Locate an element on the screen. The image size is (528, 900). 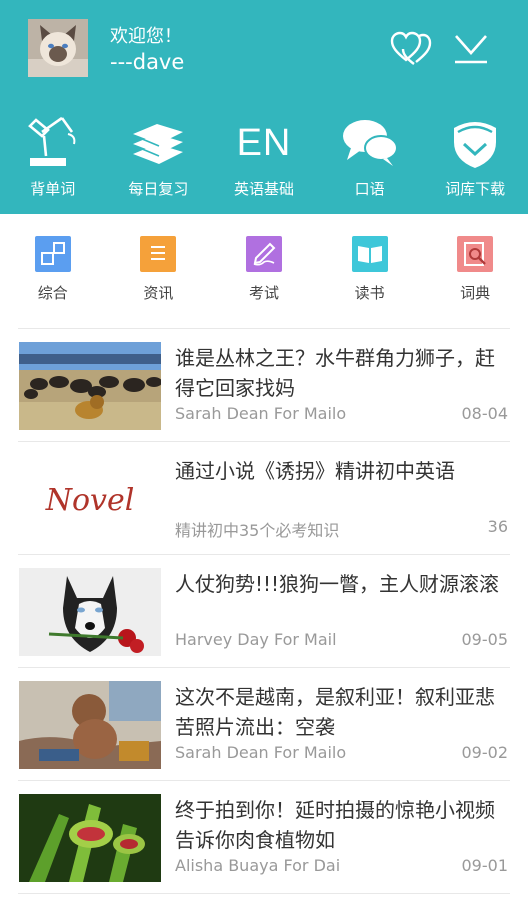
squares-icon is located at coordinates (52, 254).